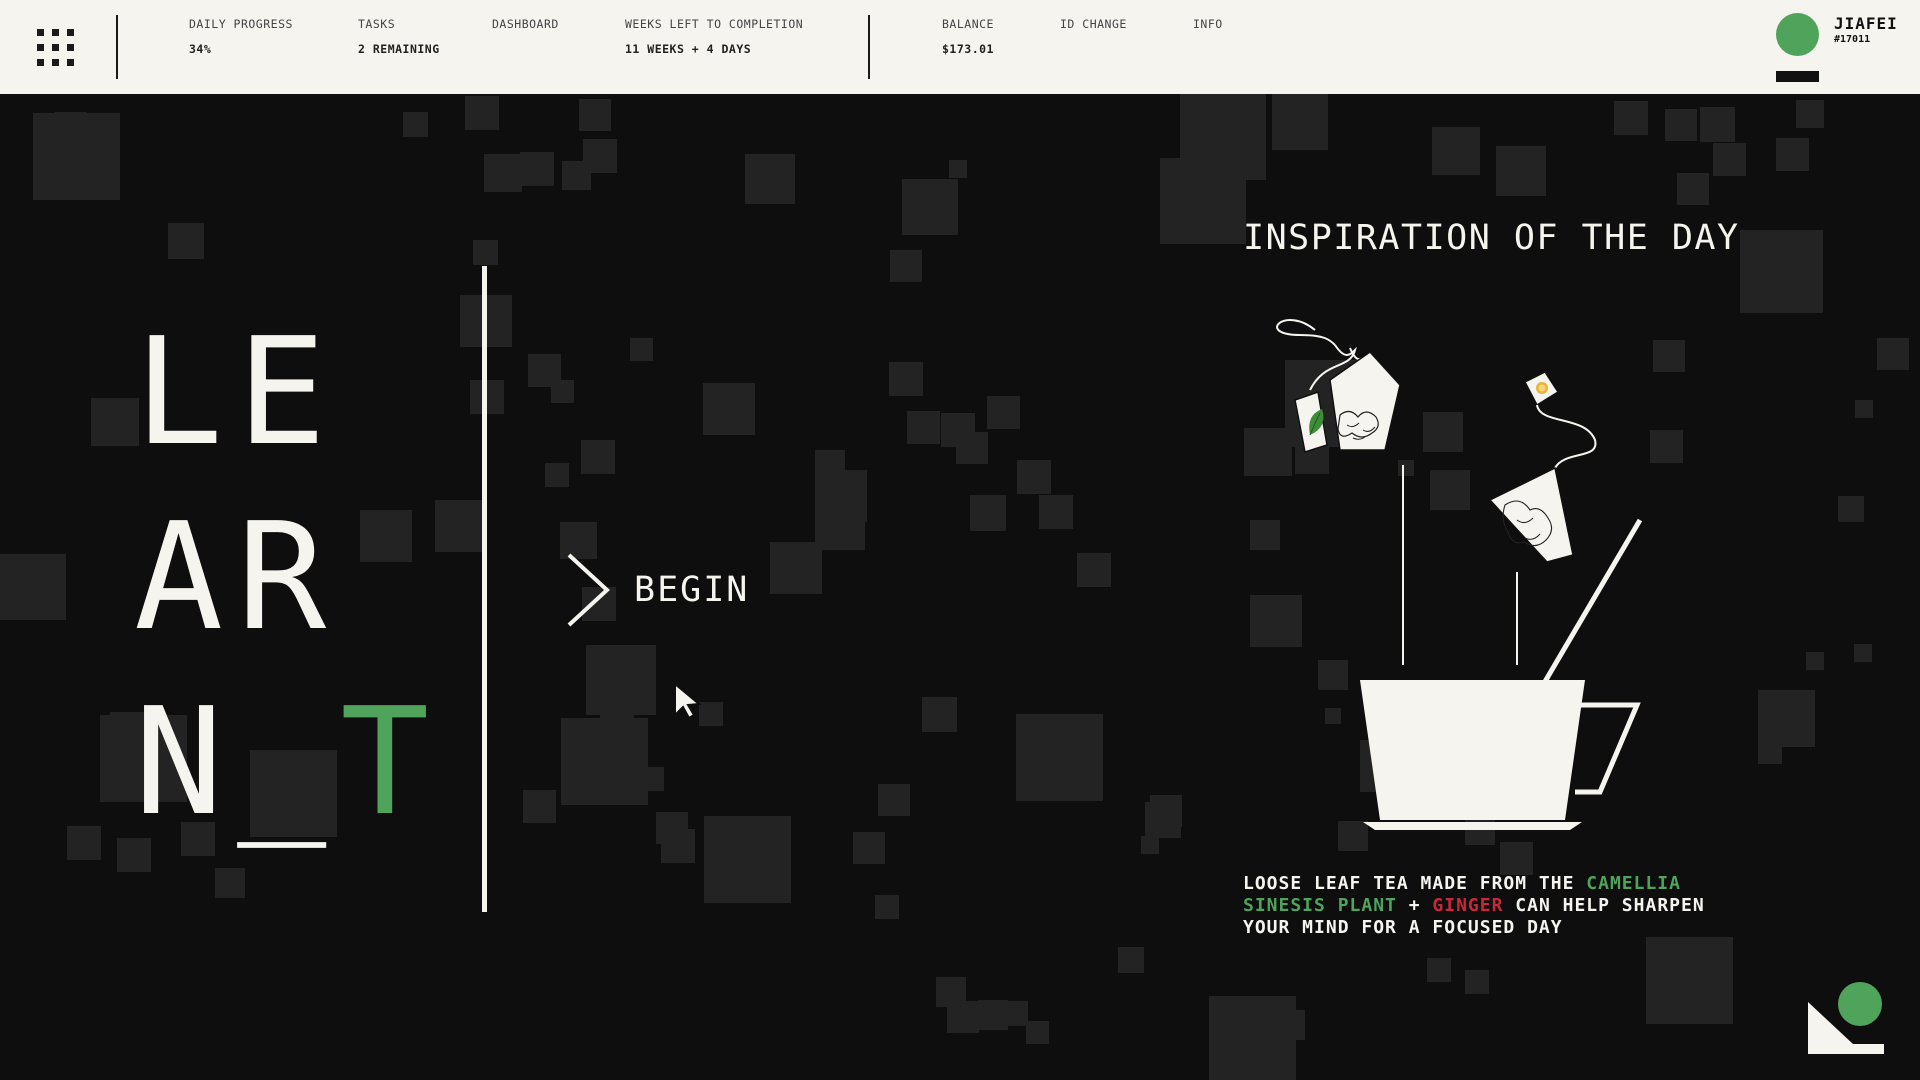 The width and height of the screenshot is (1920, 1080). Describe the element at coordinates (968, 49) in the screenshot. I see `balance-value: $173.01` at that location.